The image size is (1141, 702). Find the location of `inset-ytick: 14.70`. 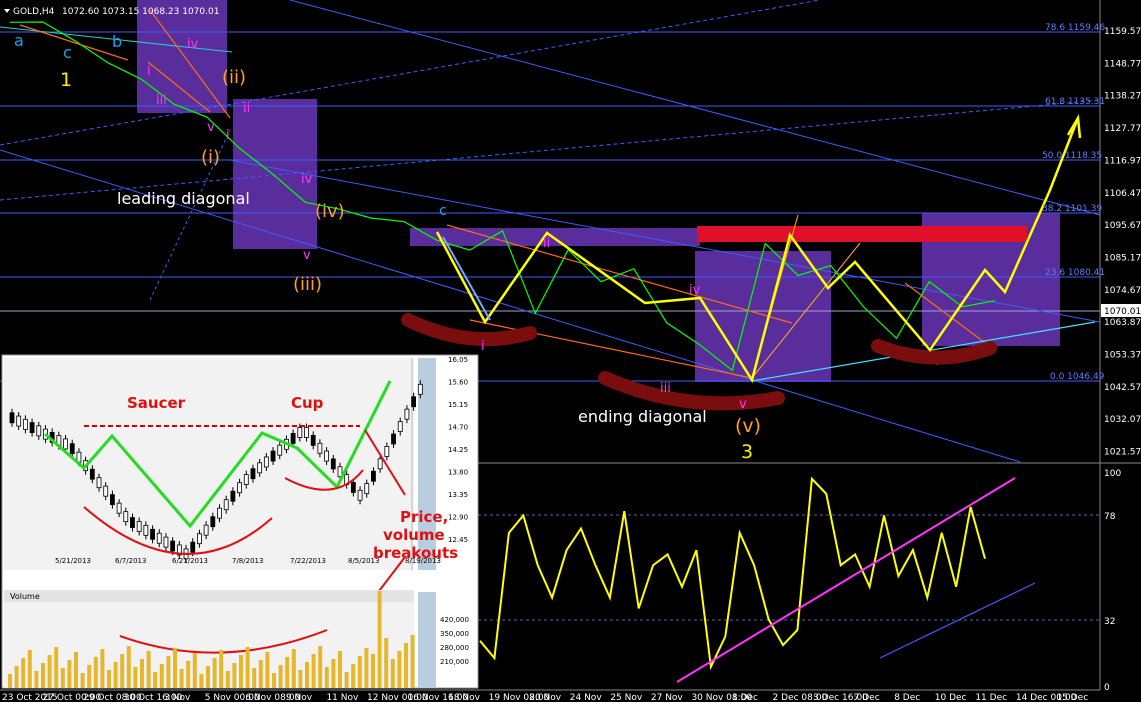

inset-ytick: 14.70 is located at coordinates (458, 428).